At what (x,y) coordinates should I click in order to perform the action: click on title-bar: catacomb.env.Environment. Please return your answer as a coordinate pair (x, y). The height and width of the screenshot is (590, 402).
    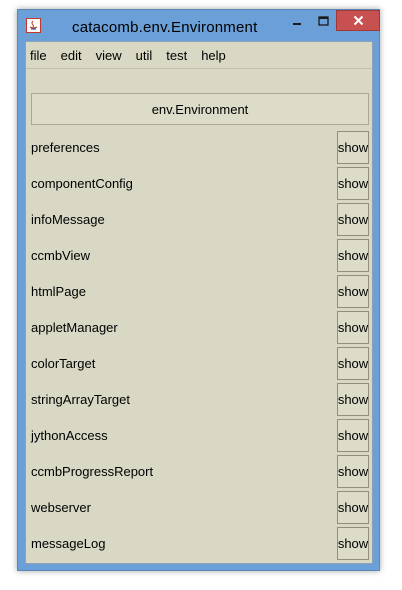
    Looking at the image, I should click on (199, 26).